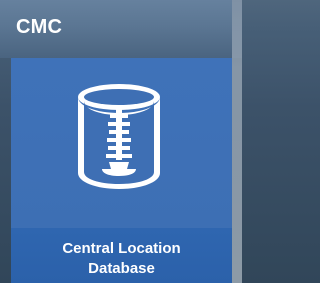 This screenshot has width=320, height=283. I want to click on tile-label: Central Location Database, so click(121, 258).